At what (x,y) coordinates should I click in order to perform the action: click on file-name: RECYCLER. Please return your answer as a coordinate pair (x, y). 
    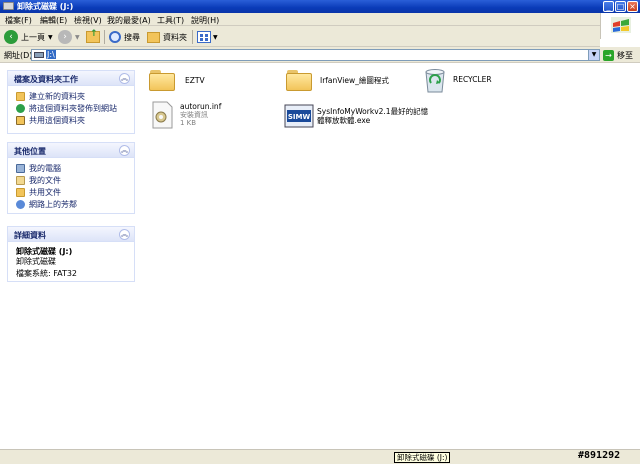
    Looking at the image, I should click on (472, 79).